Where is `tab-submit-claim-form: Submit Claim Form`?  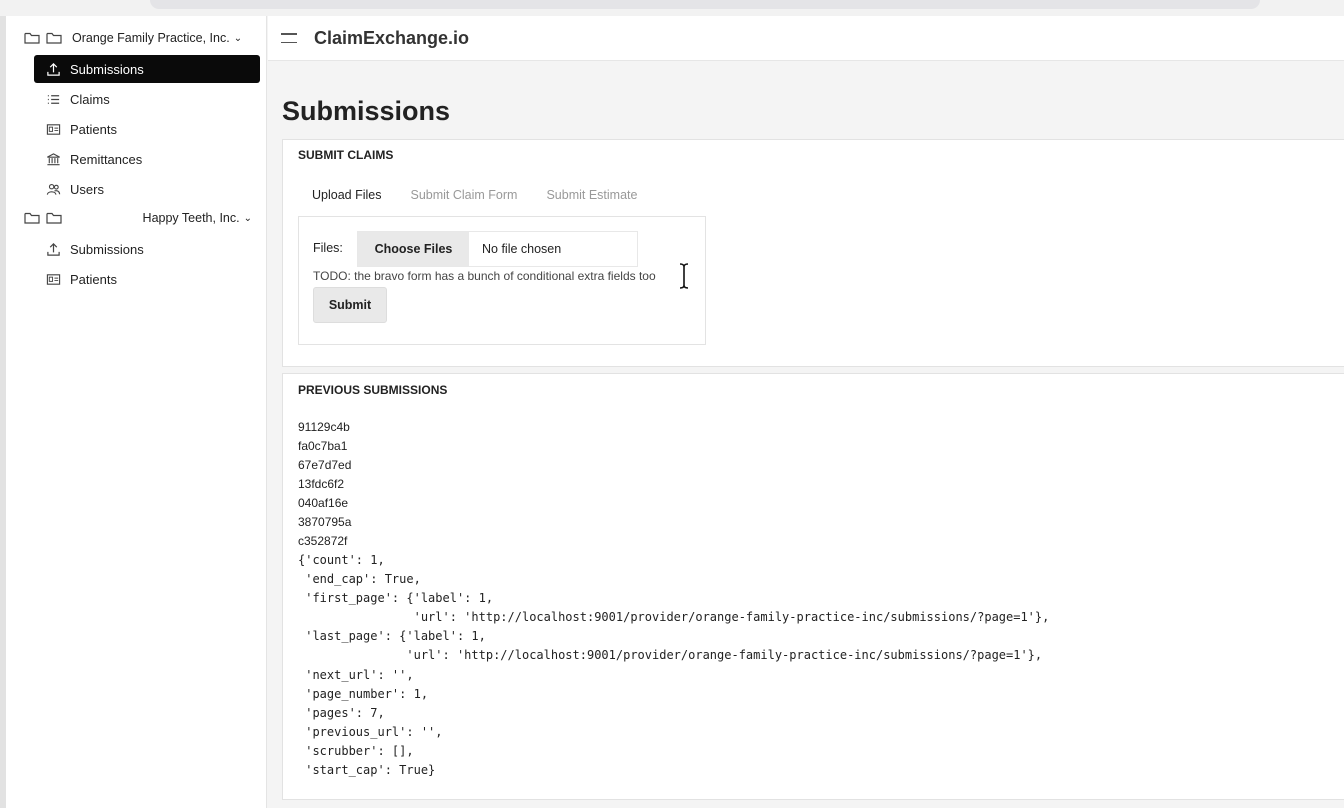
tab-submit-claim-form: Submit Claim Form is located at coordinates (463, 195).